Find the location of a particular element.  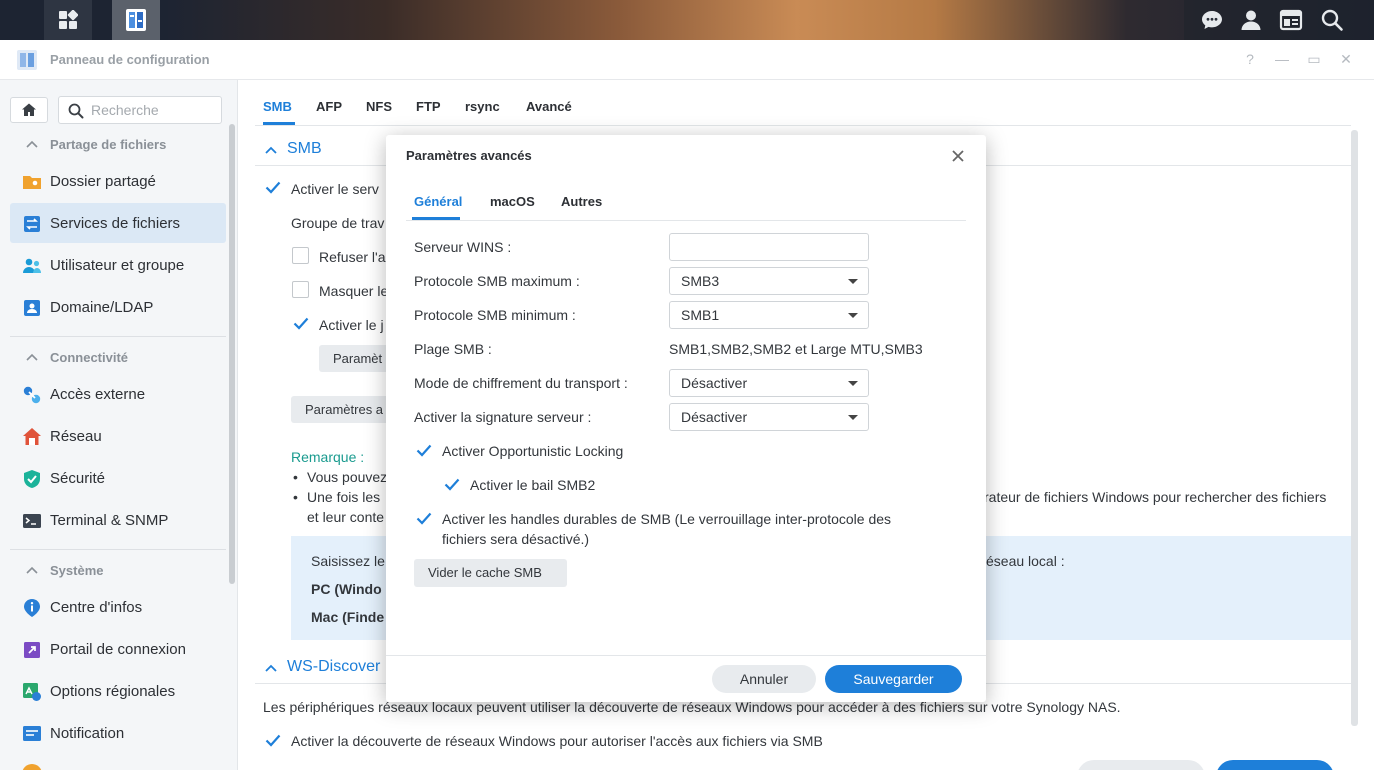

window-titlebar: Panneau de configuration ? — ▭ ✕ is located at coordinates (687, 60).